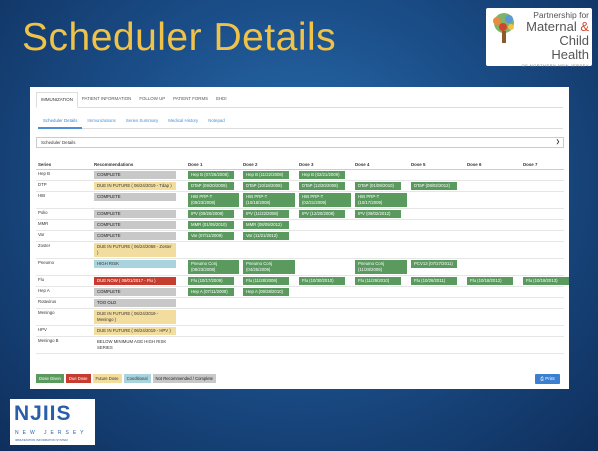  Describe the element at coordinates (213, 266) in the screenshot. I see `dose-chip: Pneumo Conj (08/23/2008)` at that location.